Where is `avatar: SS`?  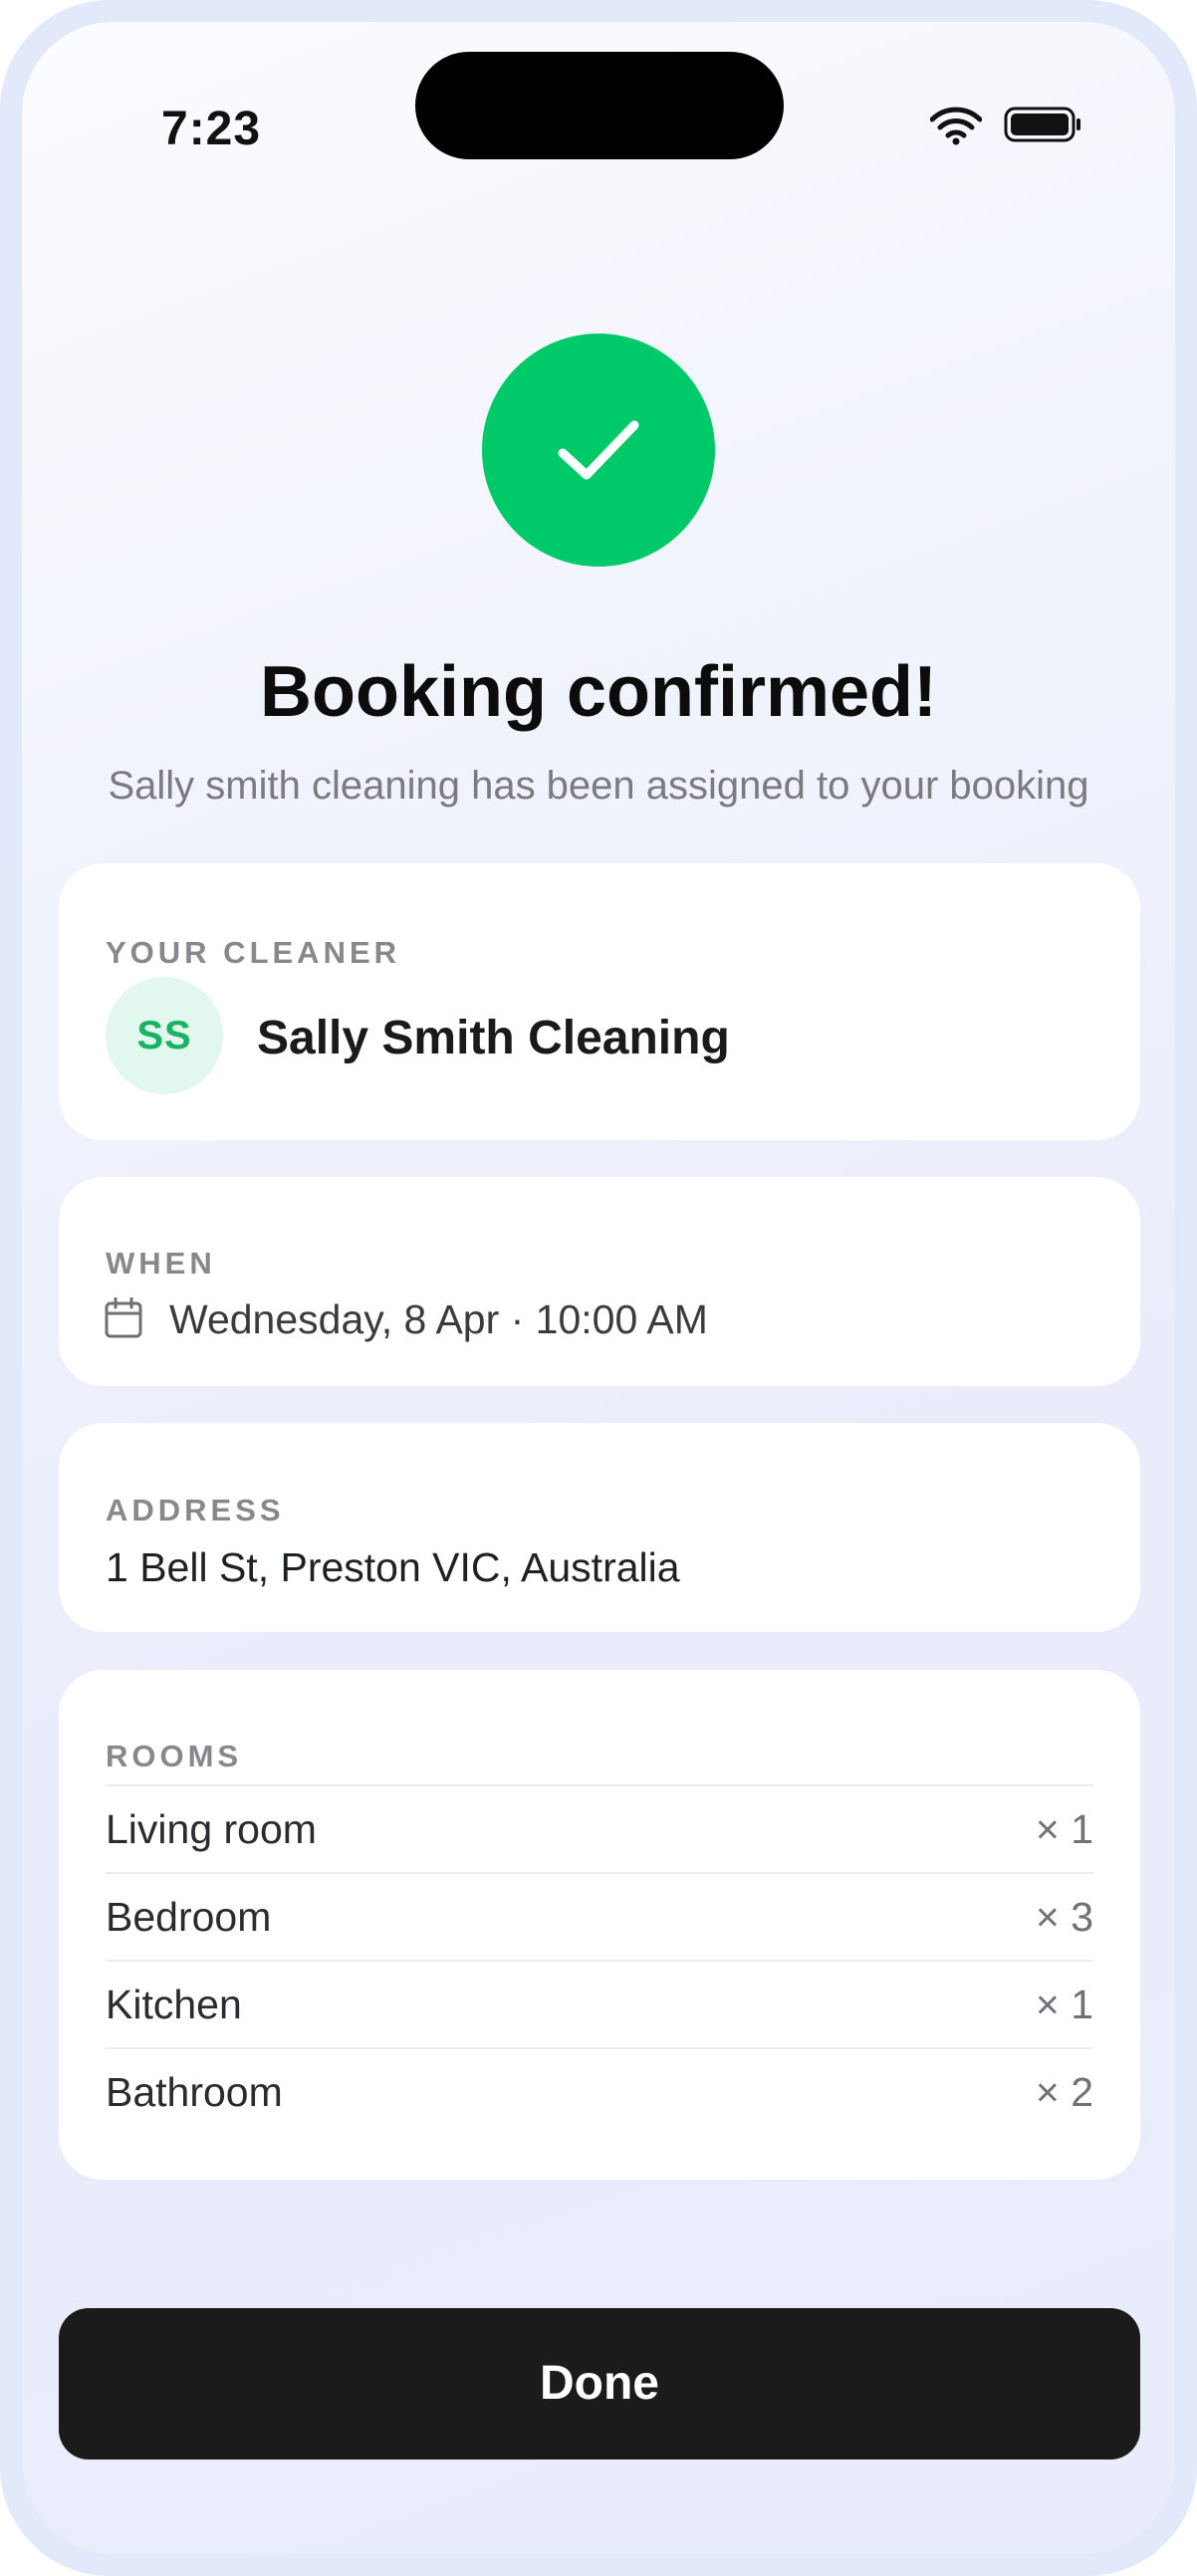
avatar: SS is located at coordinates (164, 1035).